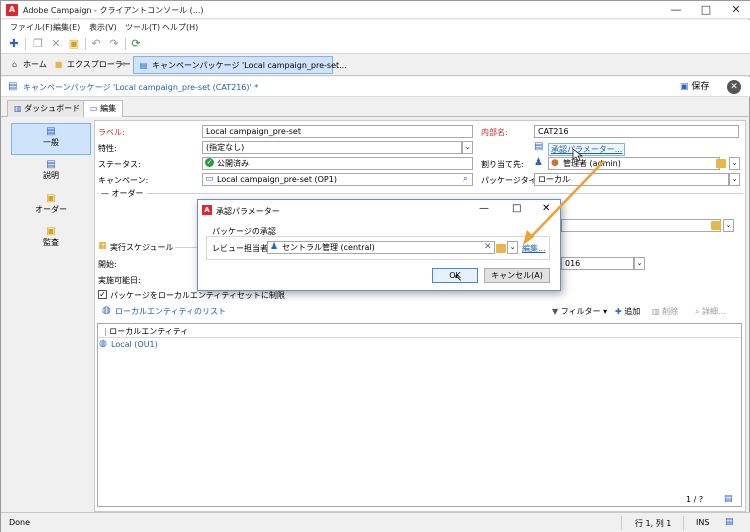  What do you see at coordinates (641, 225) in the screenshot?
I see `order-input` at bounding box center [641, 225].